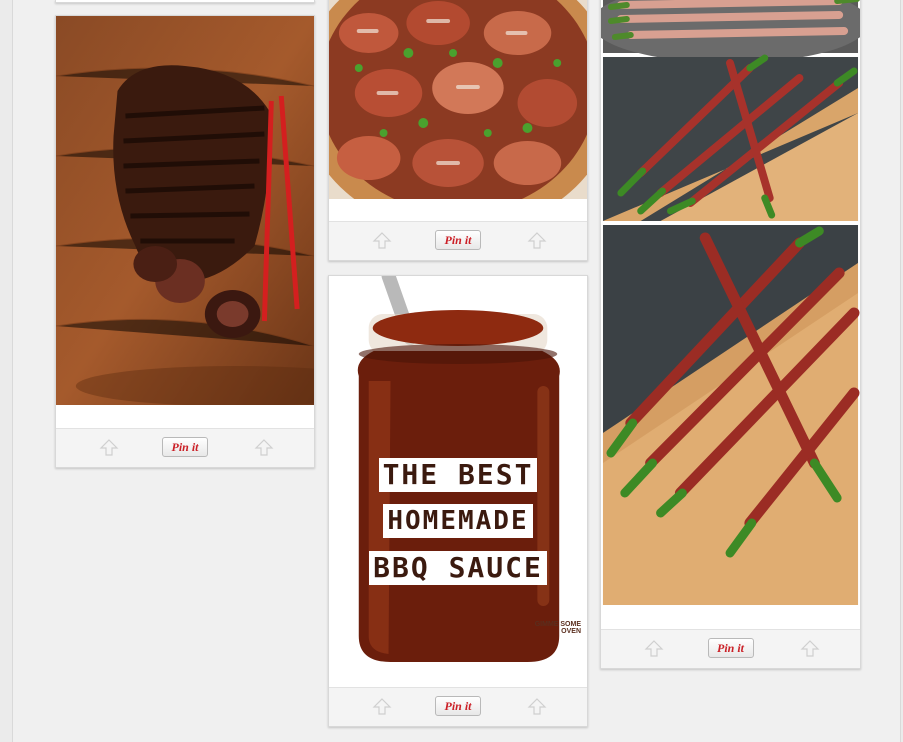 This screenshot has width=903, height=742. I want to click on sauce-title-line-3: BBQ SAUCE, so click(458, 568).